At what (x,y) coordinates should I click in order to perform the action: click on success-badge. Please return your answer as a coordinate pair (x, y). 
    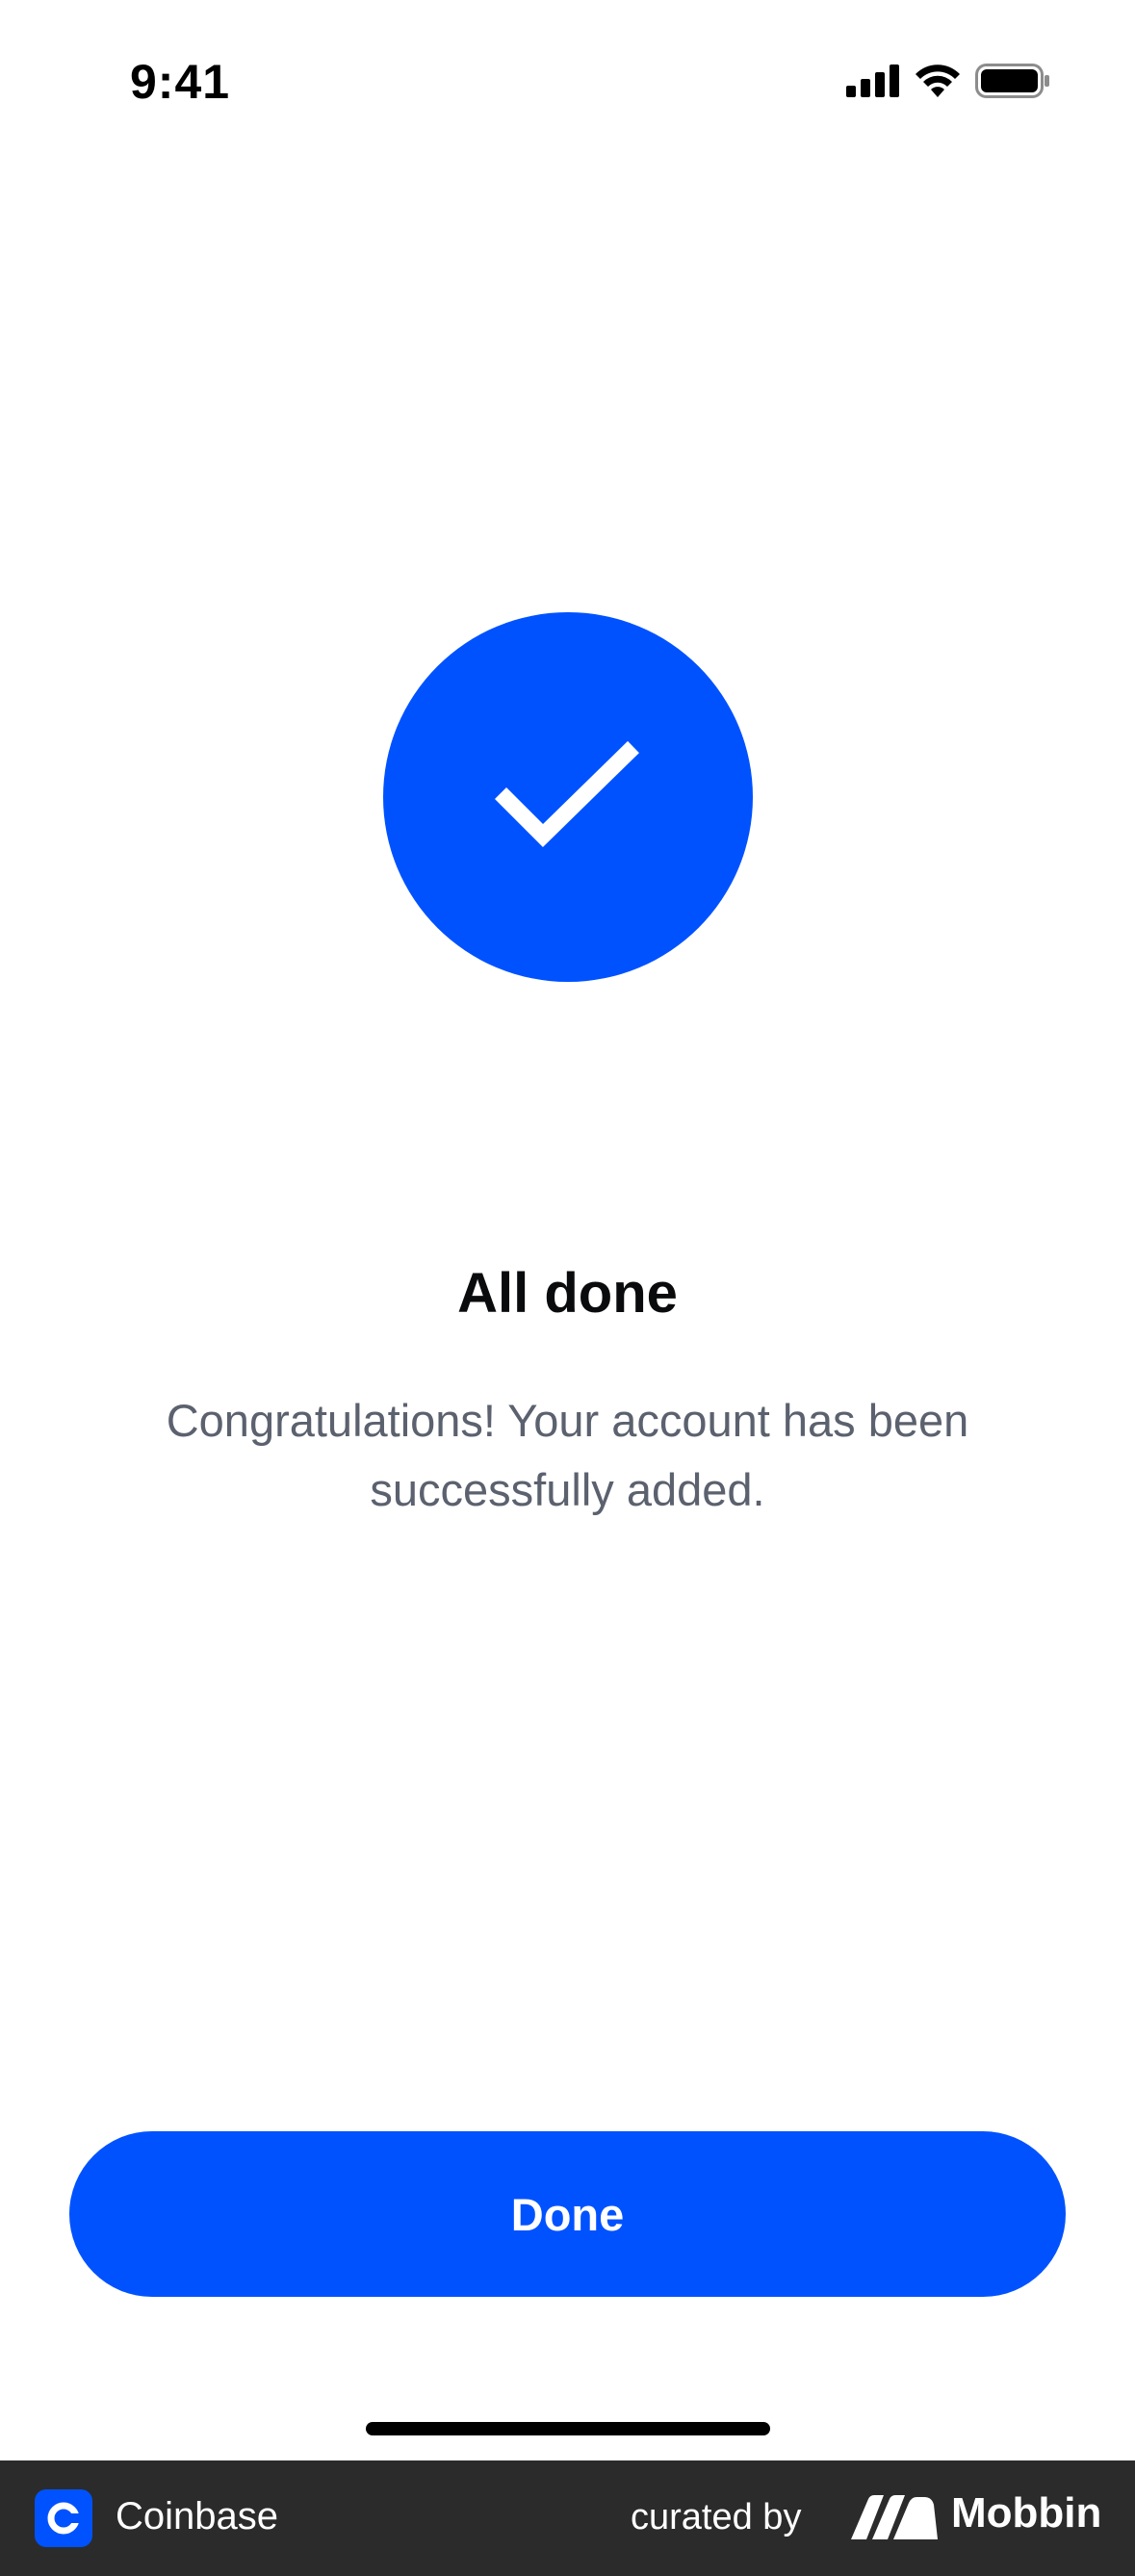
    Looking at the image, I should click on (568, 797).